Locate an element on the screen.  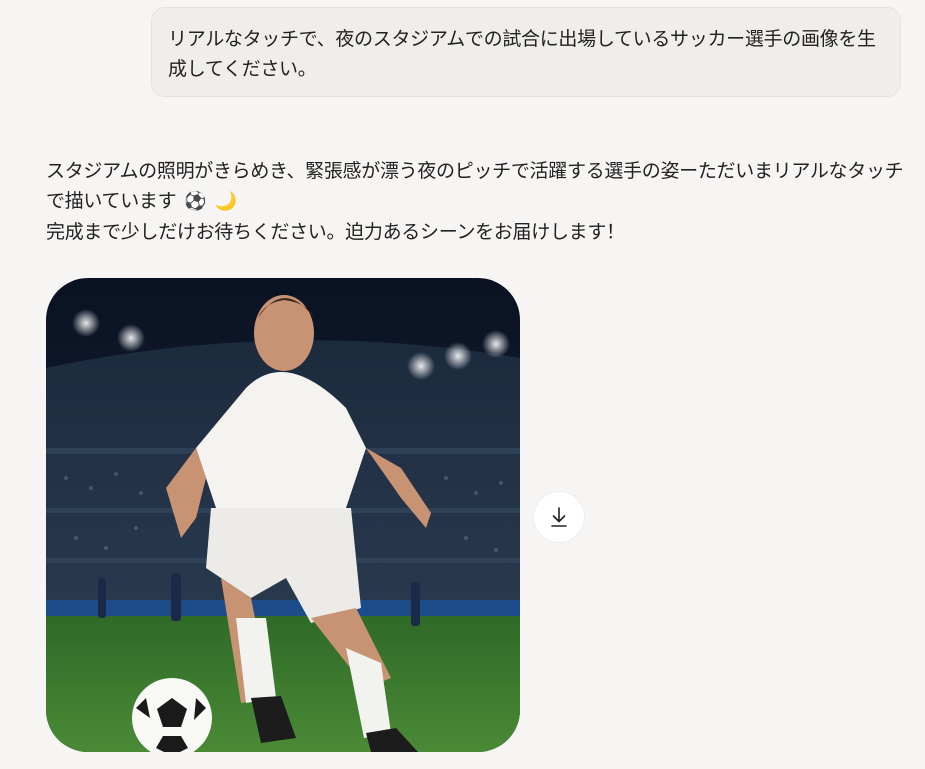
assistant-line-2: 完成まで少しだけお待ちください。迫力あるシーンをお届けします！ is located at coordinates (335, 232).